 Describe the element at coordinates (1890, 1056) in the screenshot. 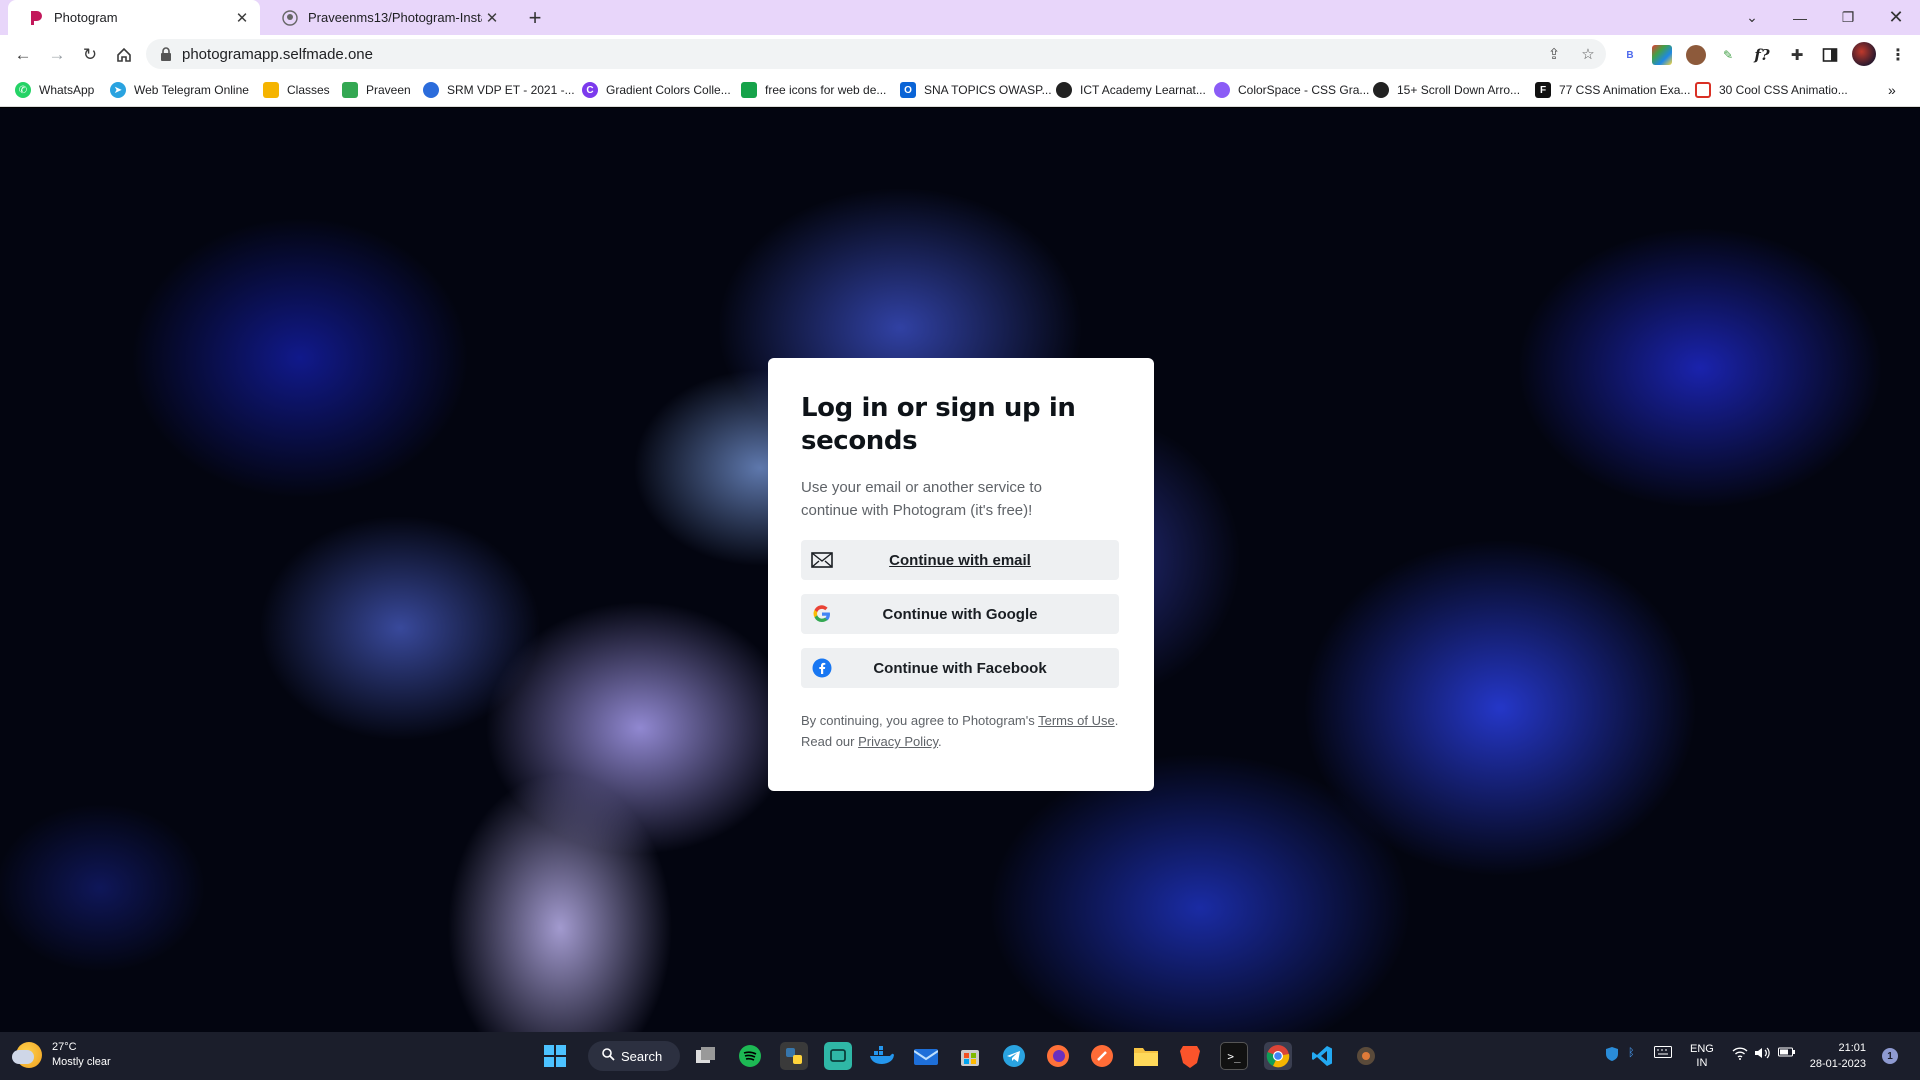

I see `notification-badge: 1` at that location.